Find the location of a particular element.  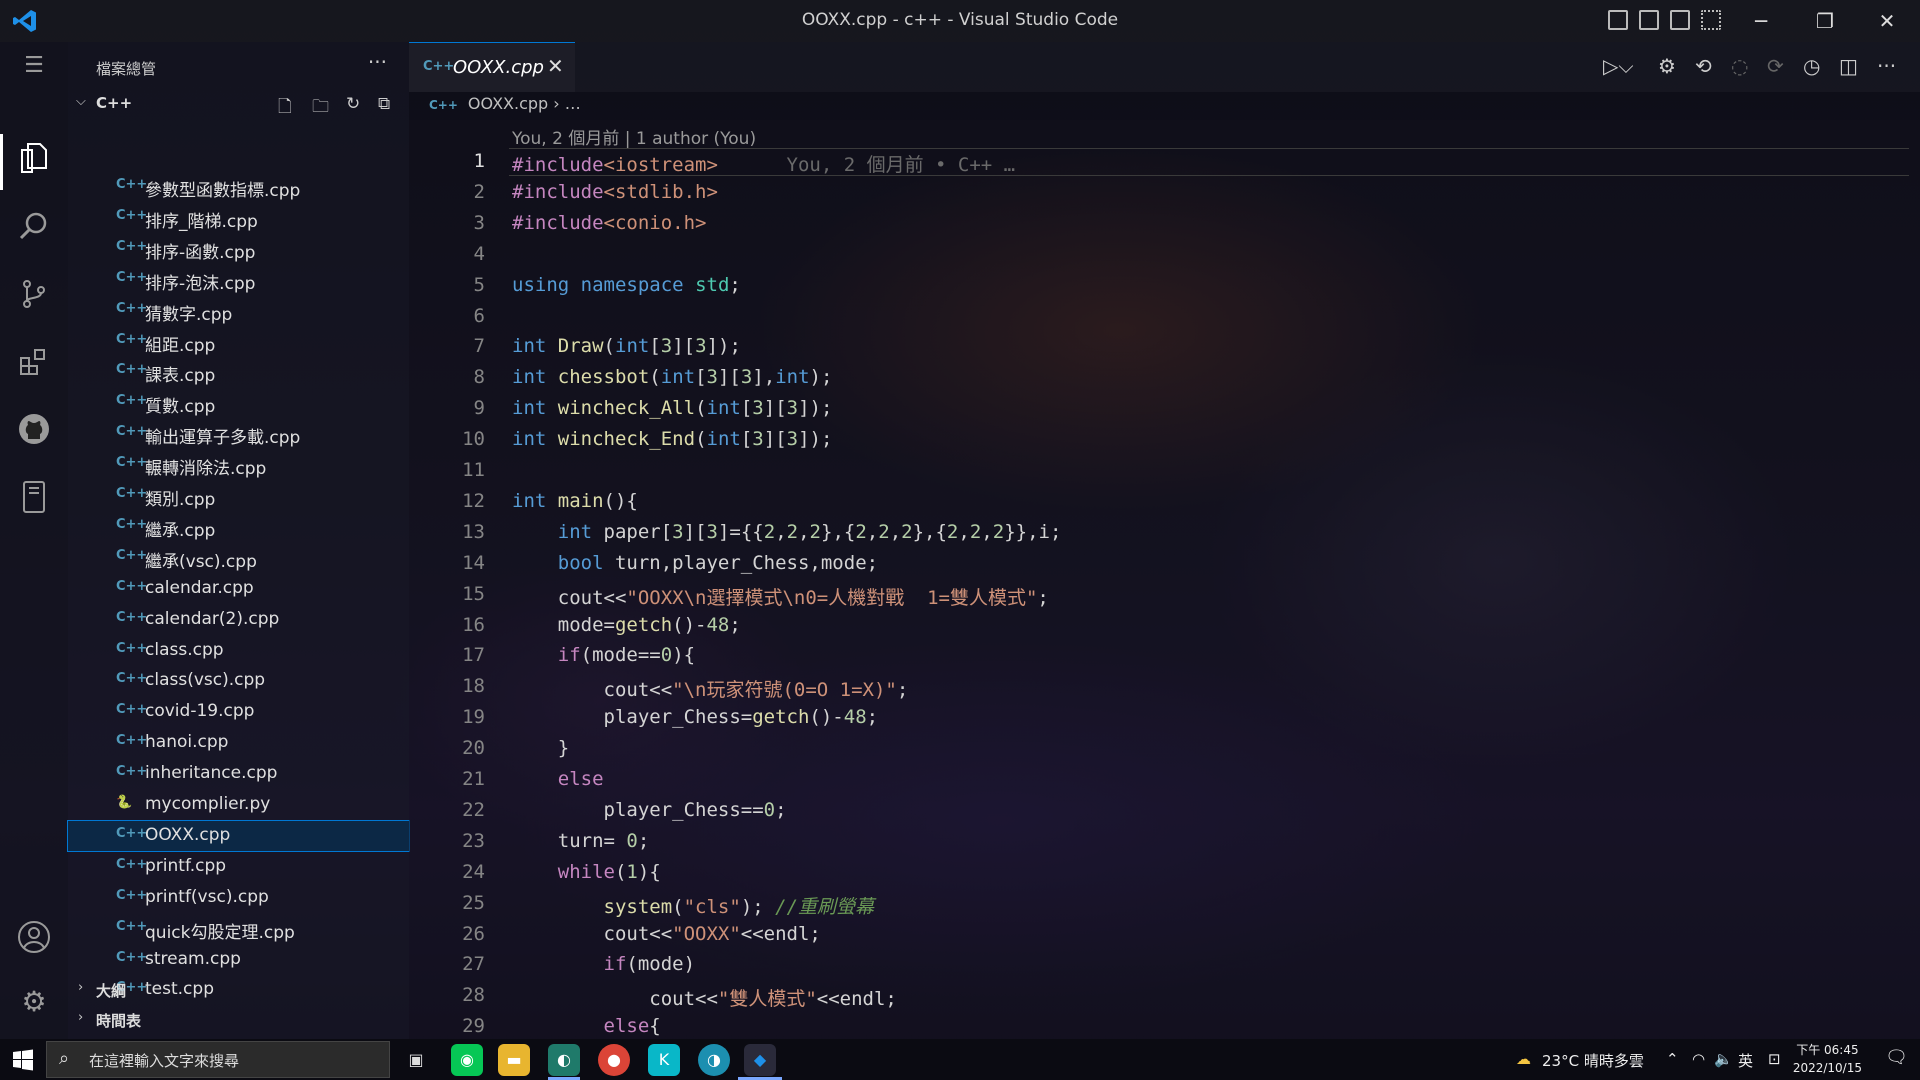

source-control-icon is located at coordinates (34, 298).